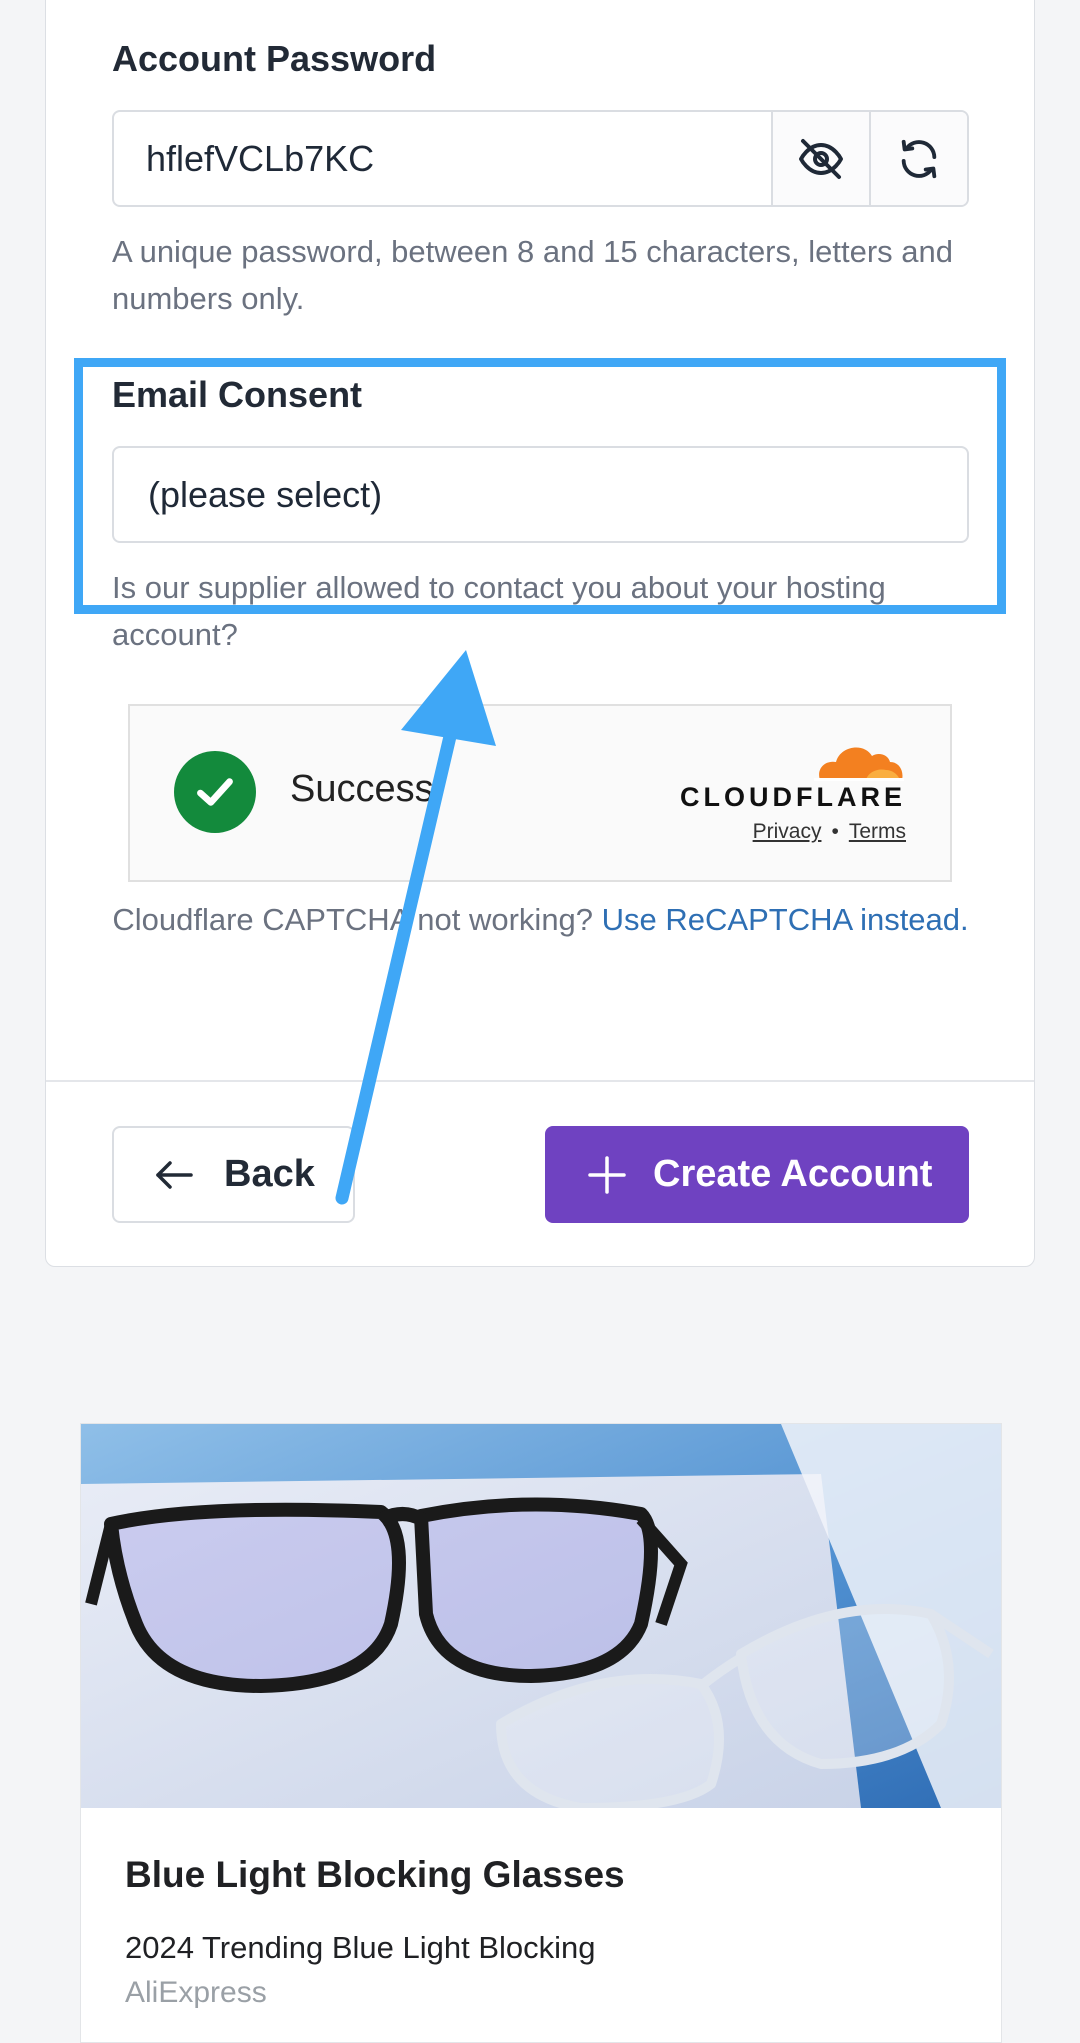  Describe the element at coordinates (196, 1992) in the screenshot. I see `ad-source: AliExpress` at that location.